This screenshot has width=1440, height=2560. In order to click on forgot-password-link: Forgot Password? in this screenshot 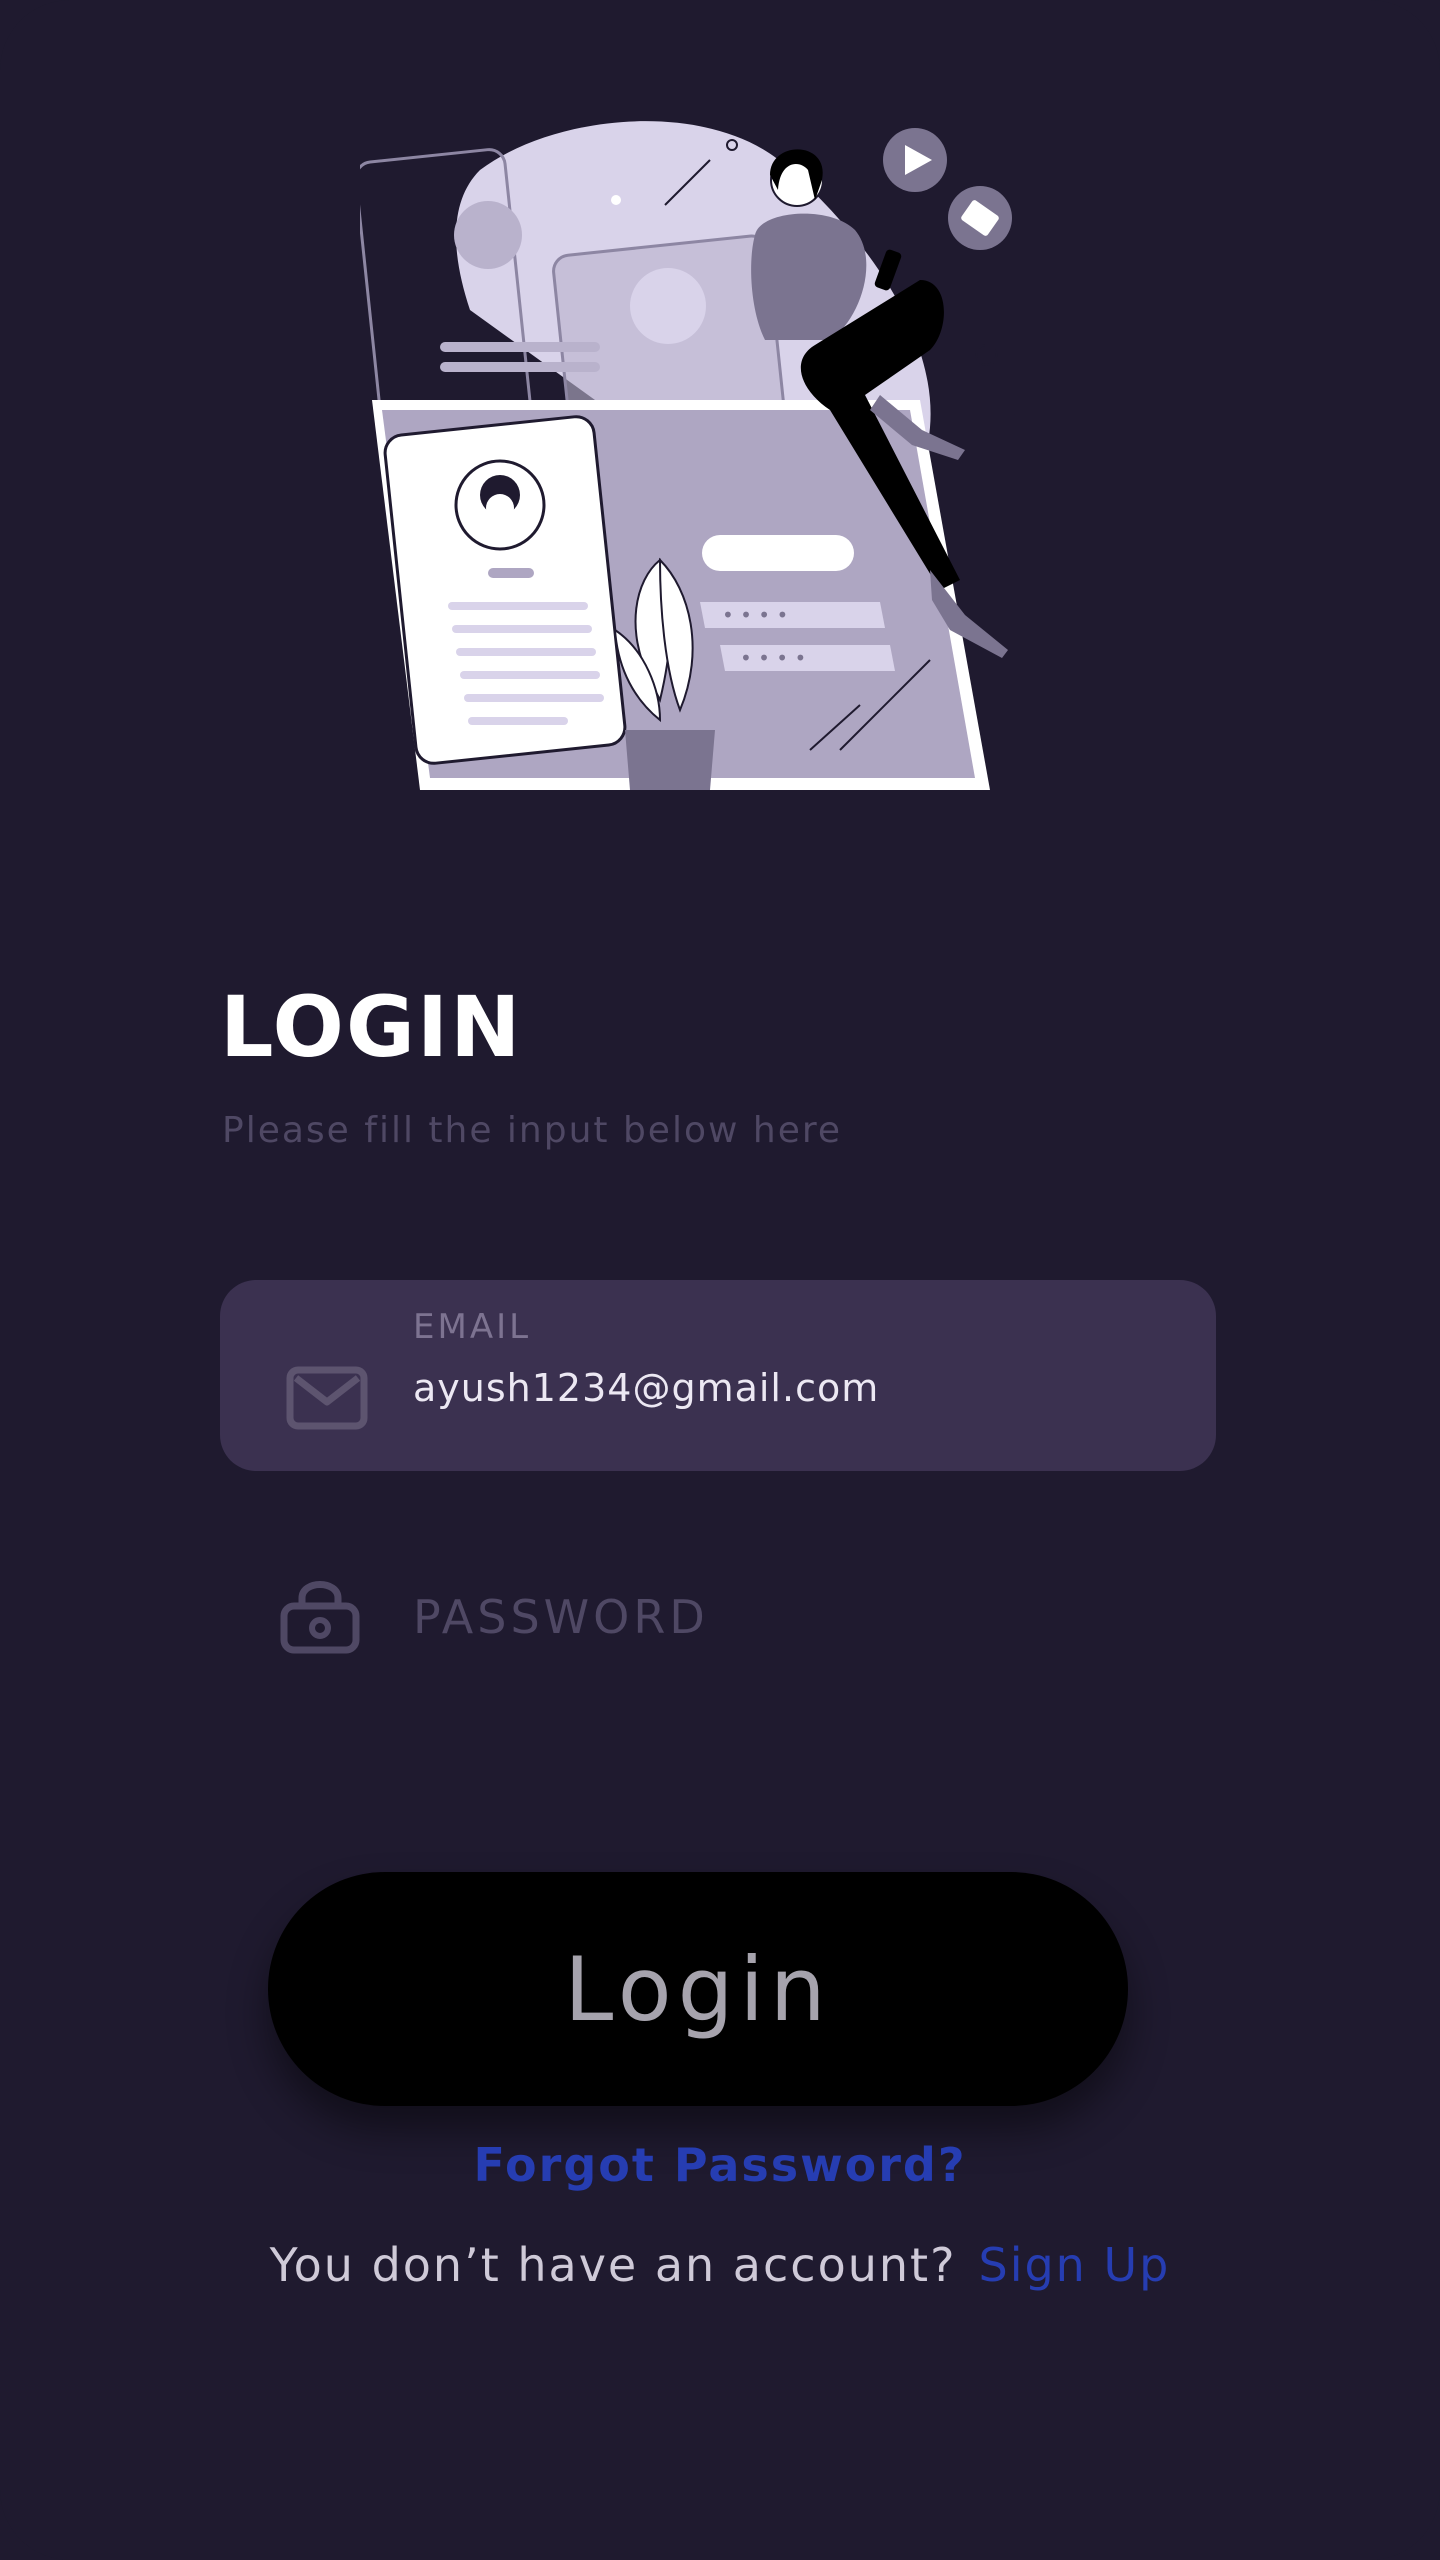, I will do `click(720, 2165)`.